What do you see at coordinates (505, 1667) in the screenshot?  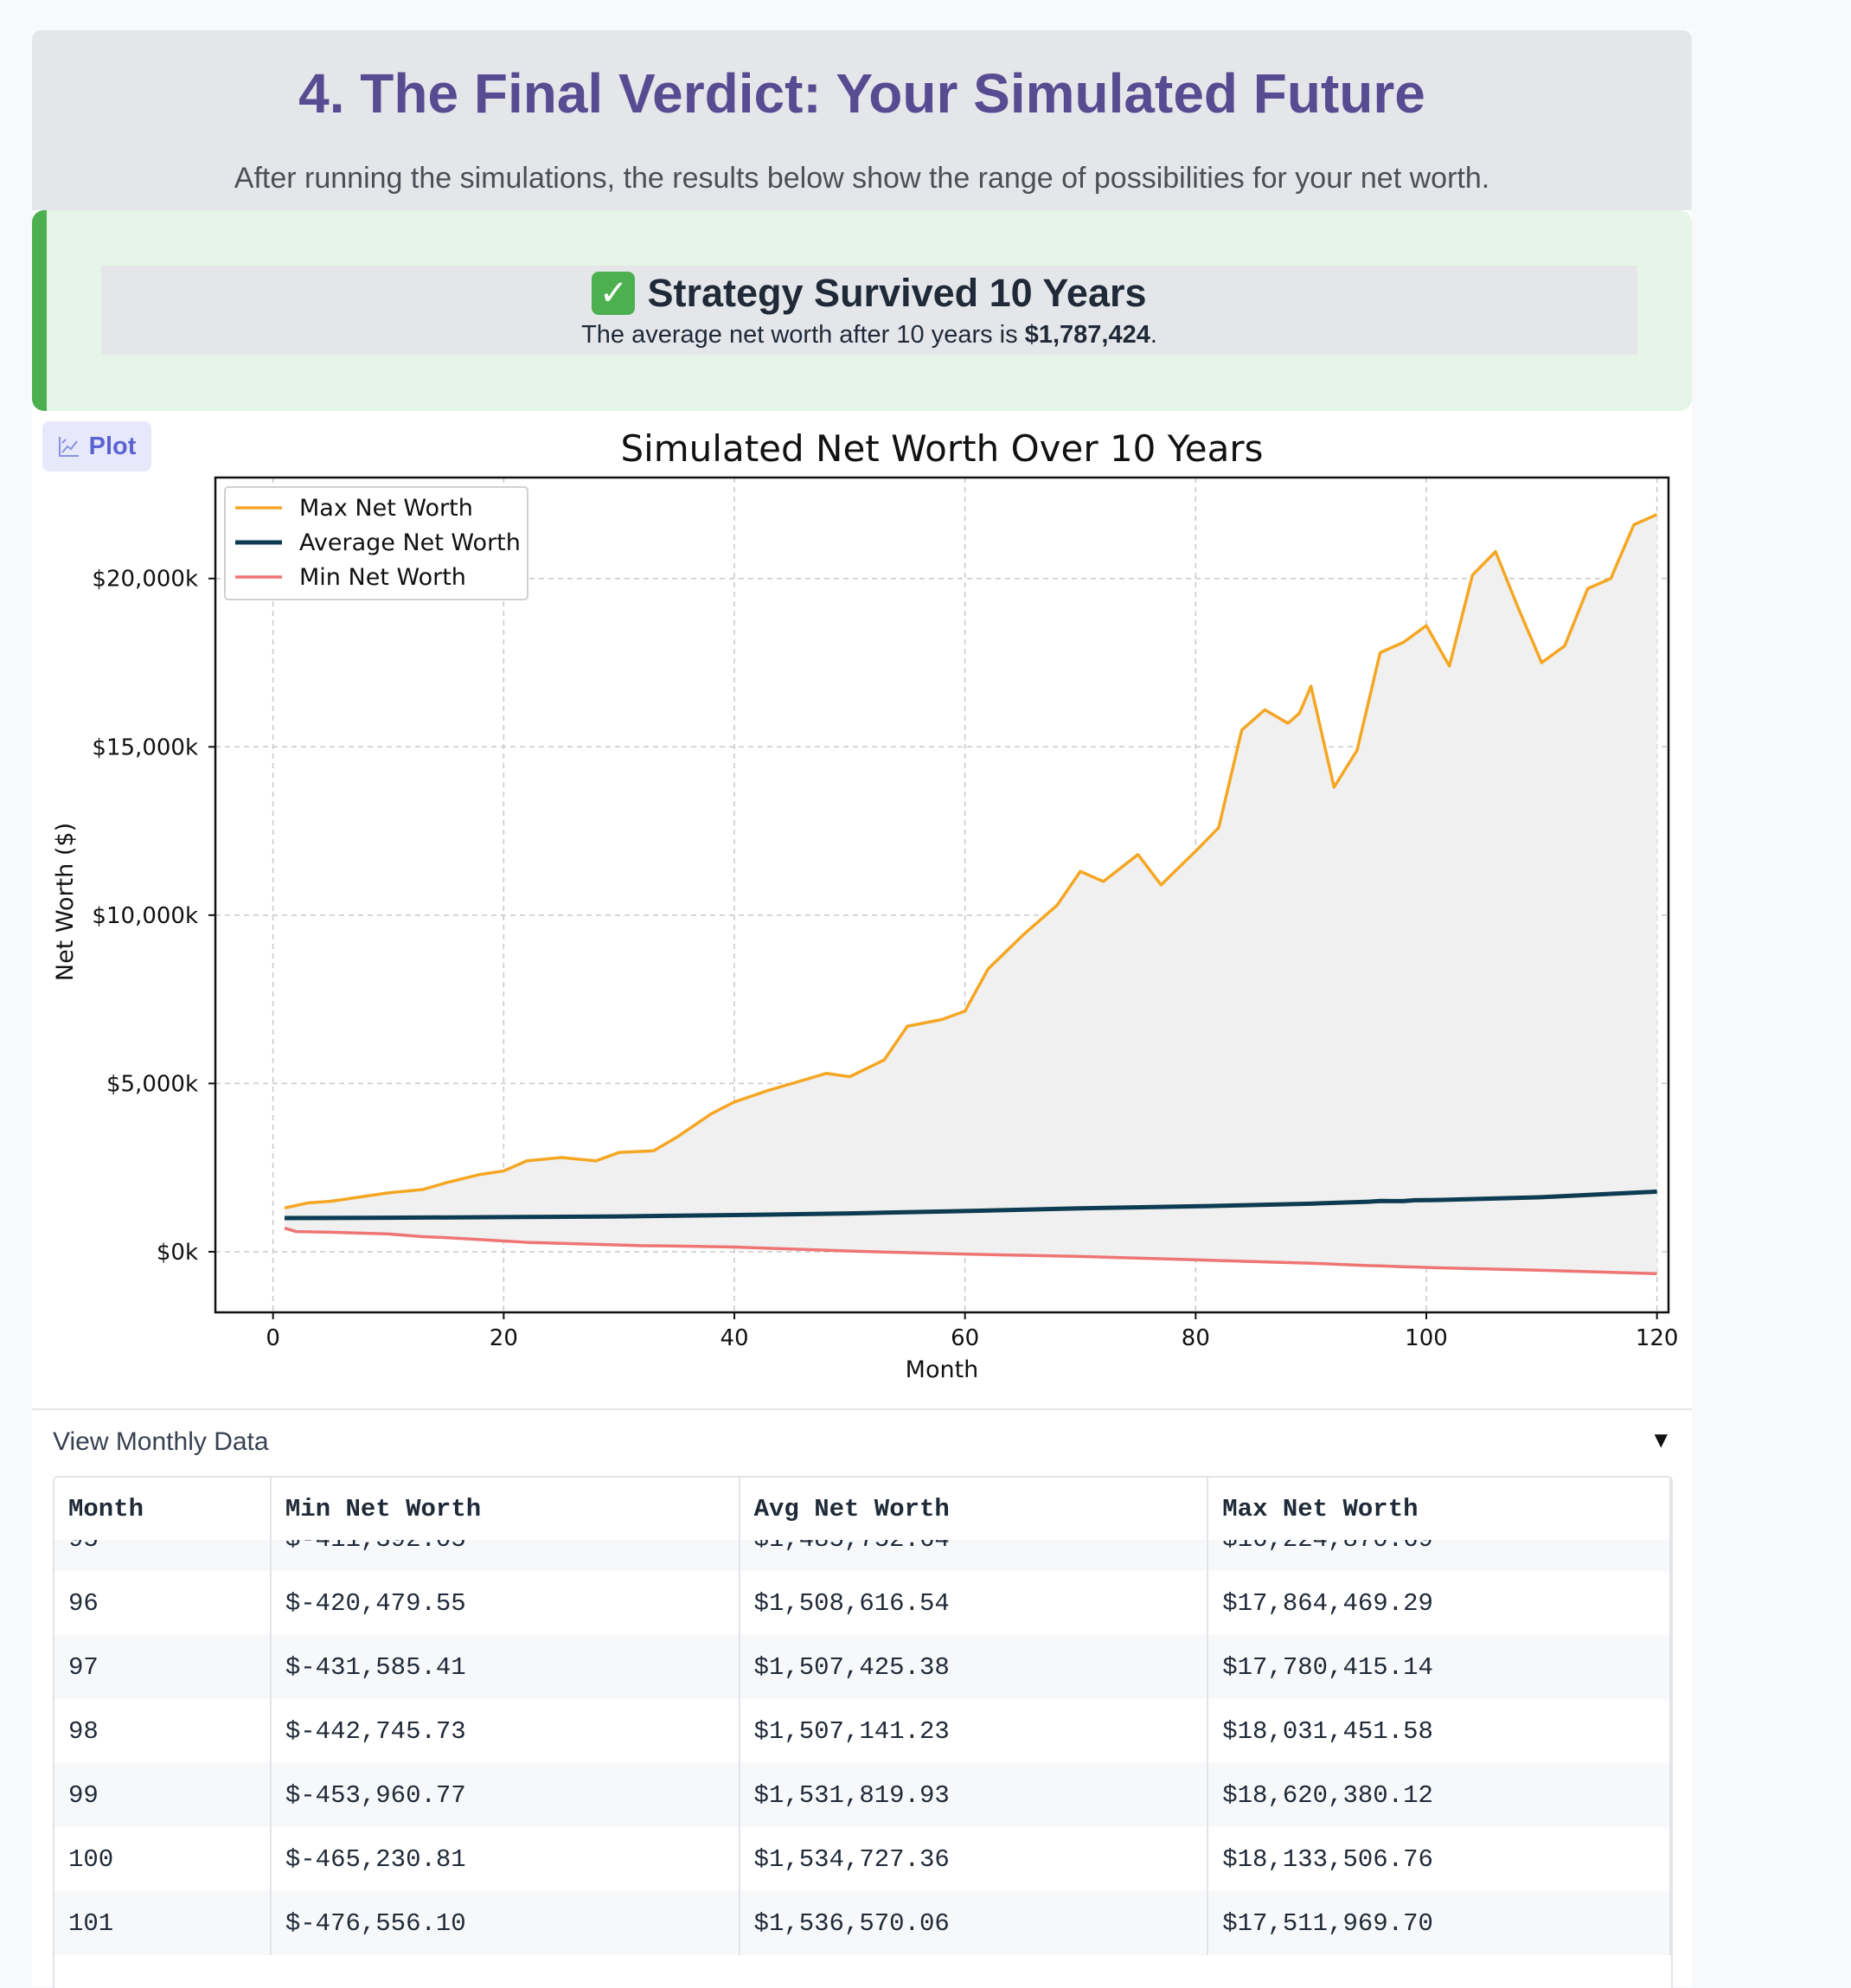 I see `table-cell: $-431,585.41` at bounding box center [505, 1667].